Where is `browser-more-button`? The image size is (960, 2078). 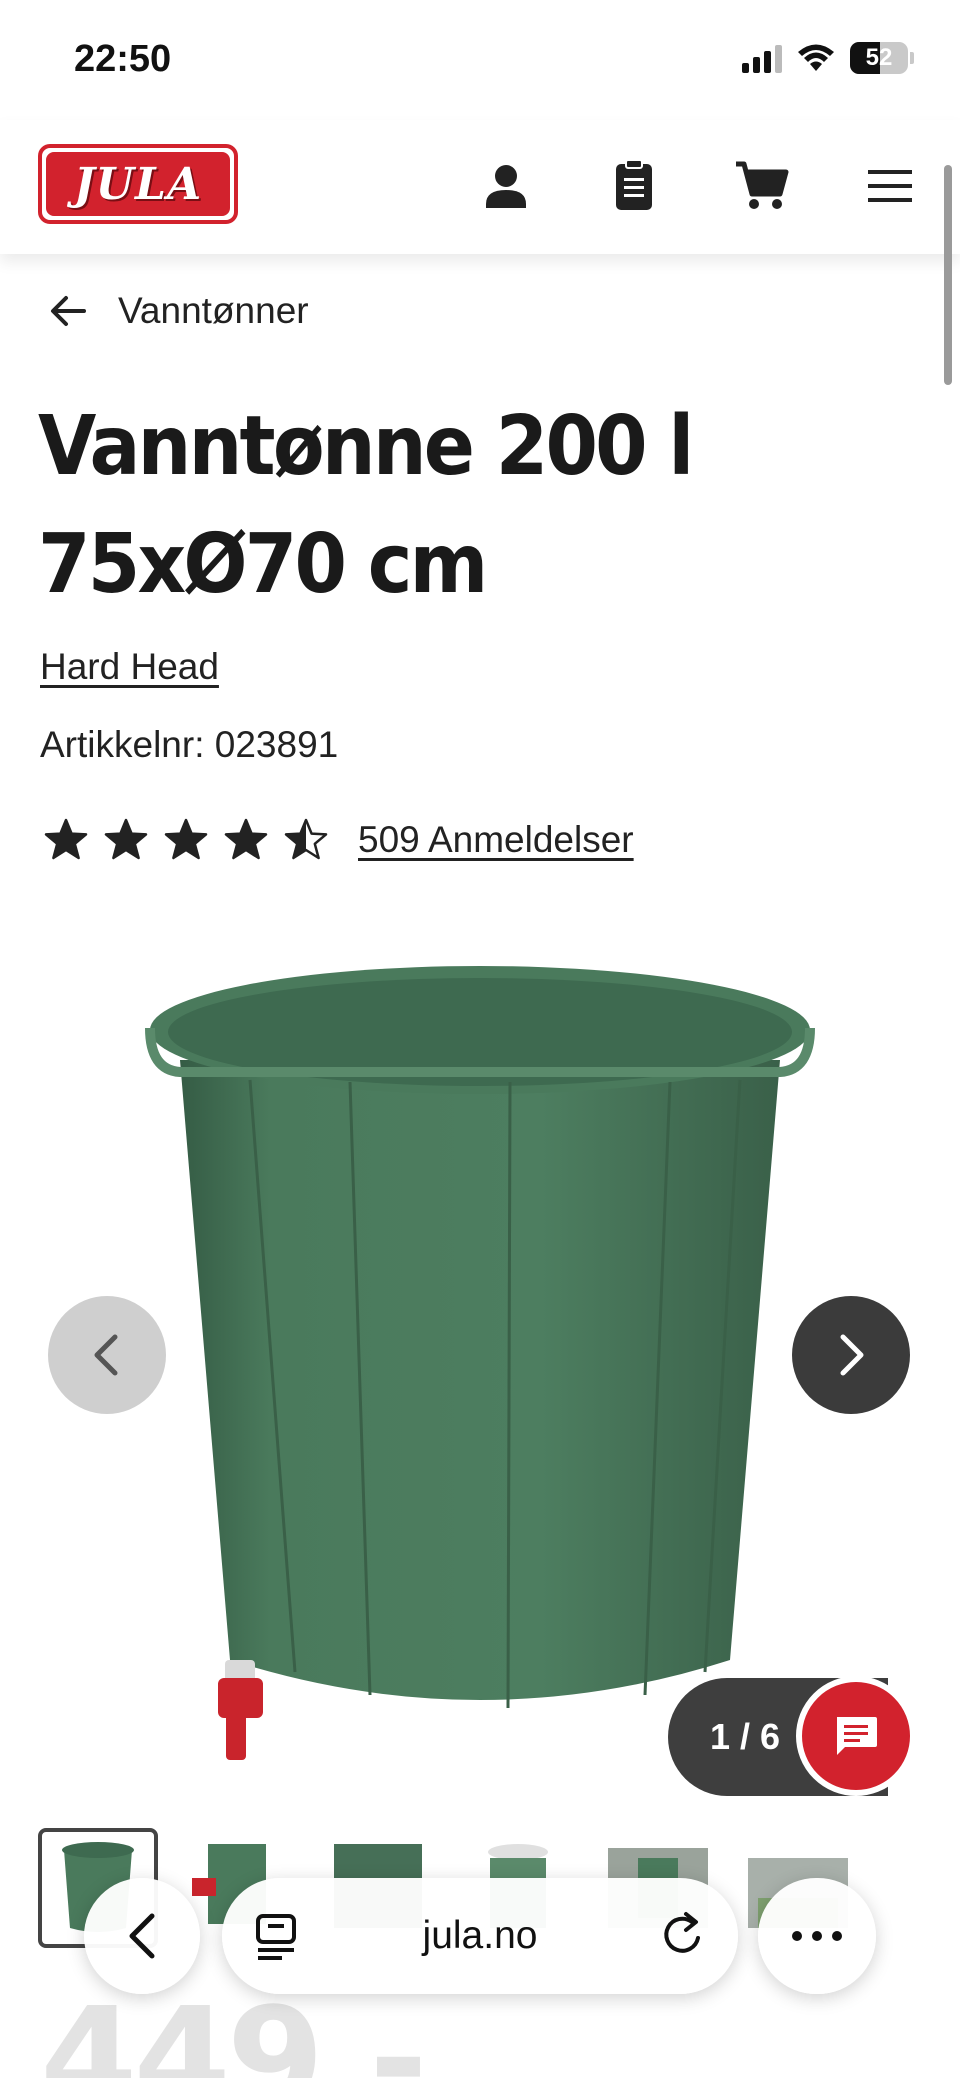
browser-more-button is located at coordinates (817, 1936).